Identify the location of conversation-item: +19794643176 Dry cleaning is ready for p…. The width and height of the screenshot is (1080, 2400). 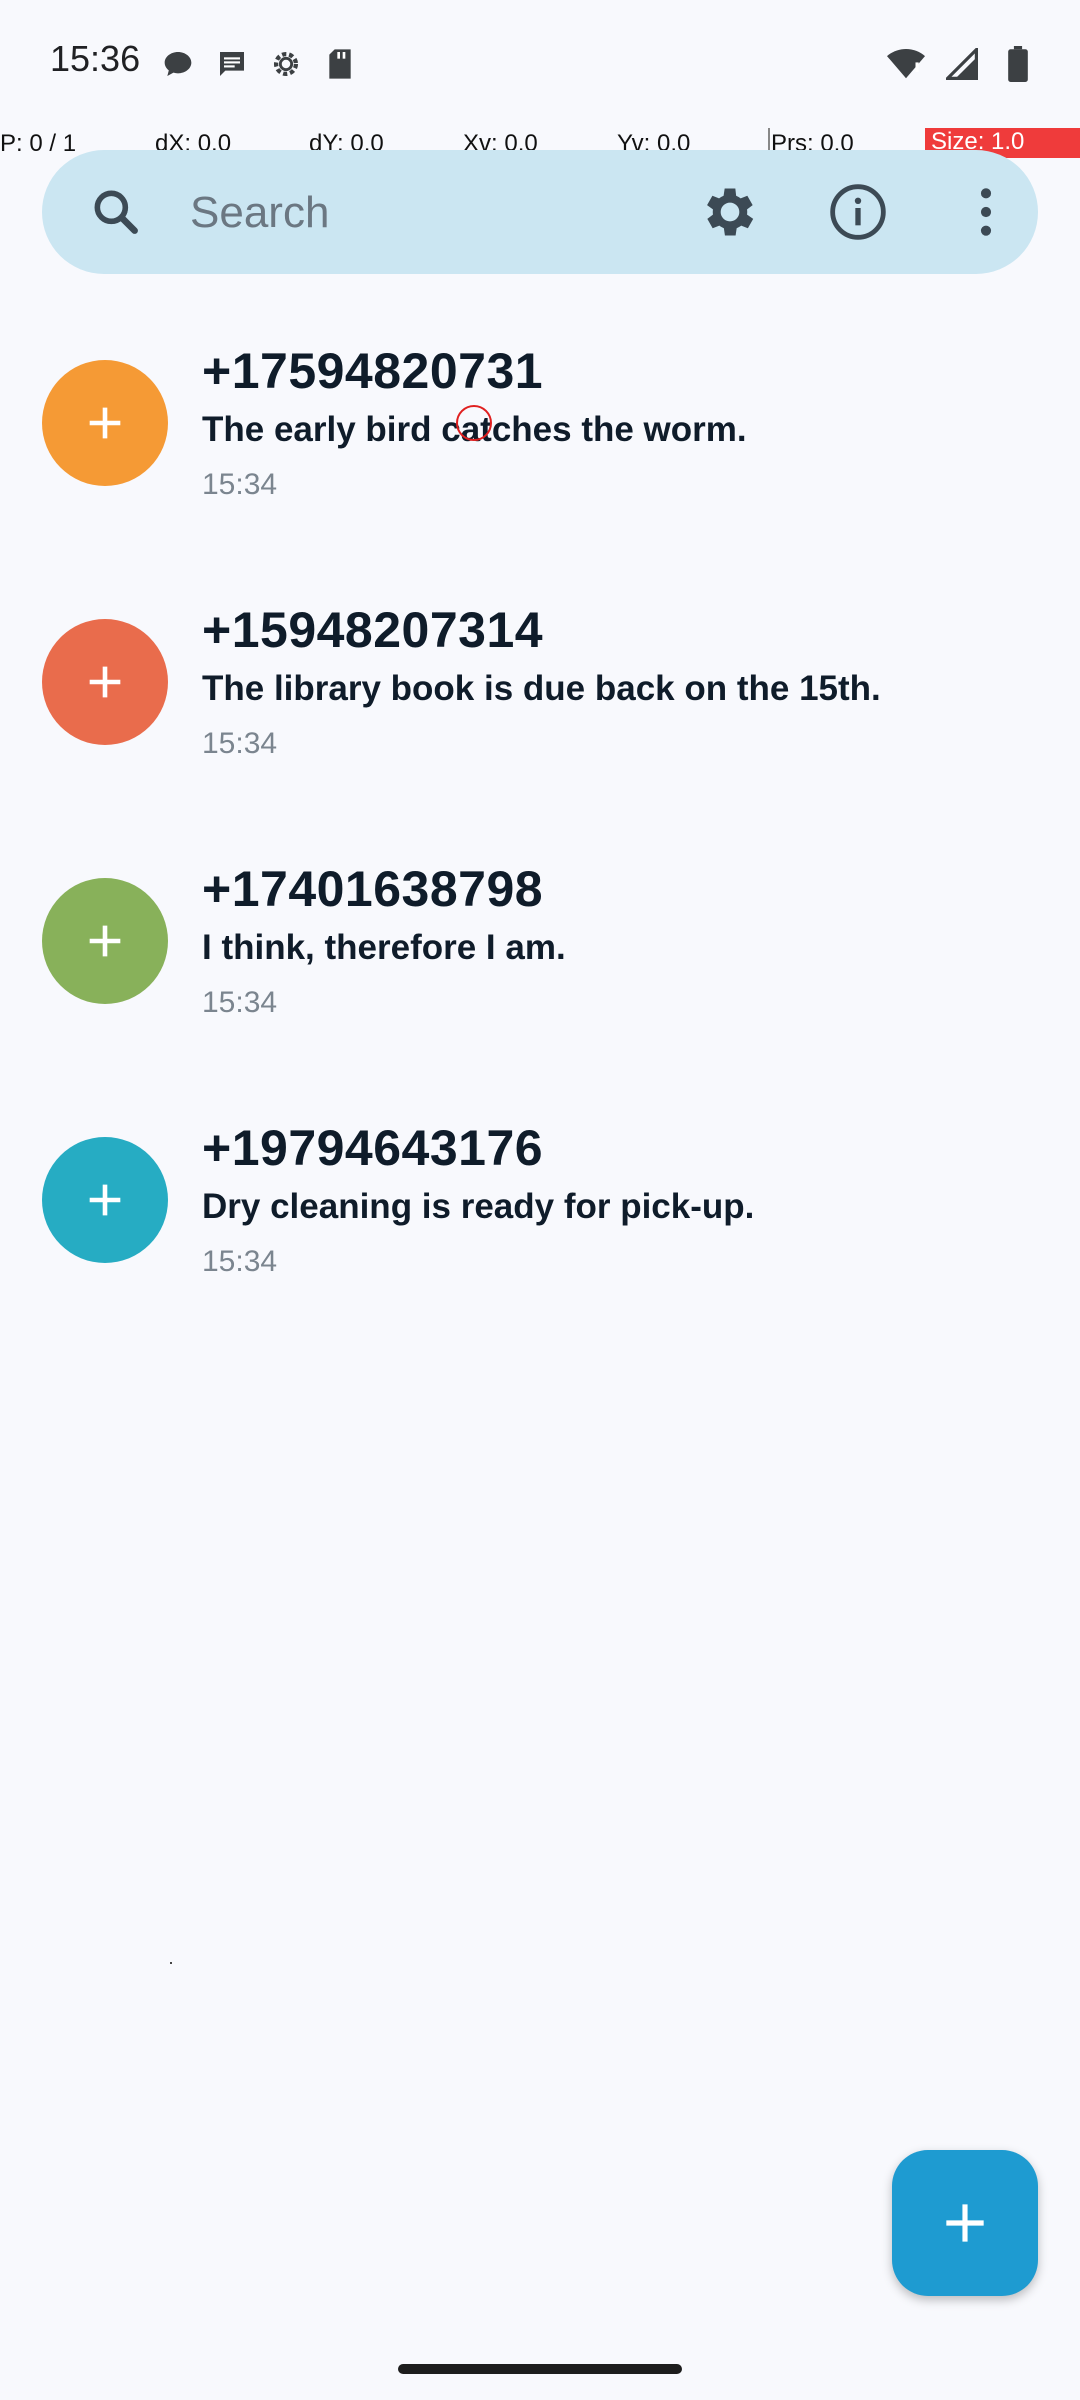
(540, 1224).